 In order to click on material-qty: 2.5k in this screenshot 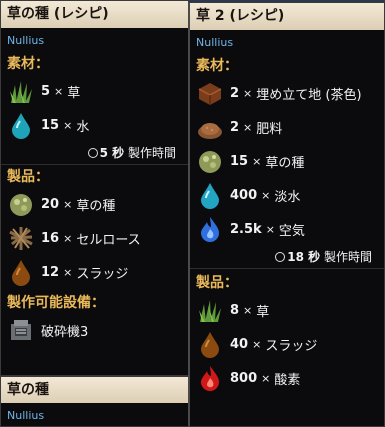, I will do `click(246, 229)`.